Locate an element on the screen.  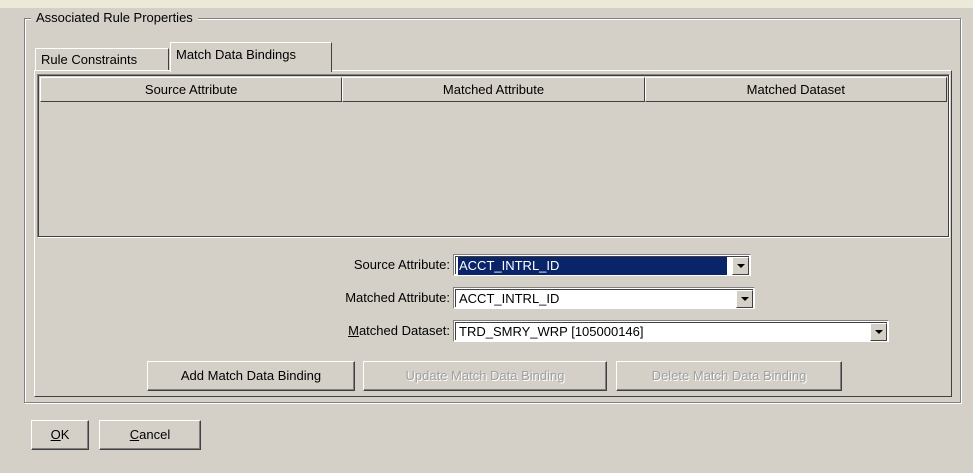
group-legend: Associated Rule Properties is located at coordinates (114, 18).